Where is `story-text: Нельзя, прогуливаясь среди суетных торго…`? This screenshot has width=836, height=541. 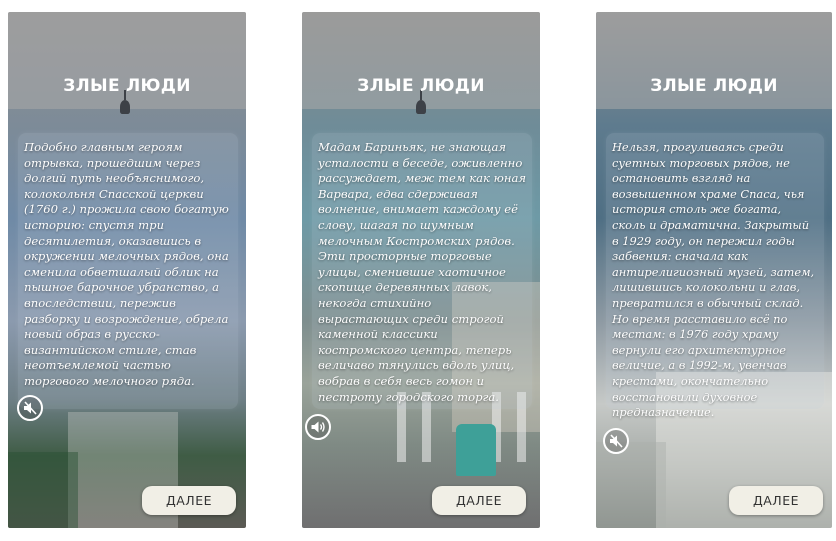
story-text: Нельзя, прогуливаясь среди суетных торго… is located at coordinates (713, 280).